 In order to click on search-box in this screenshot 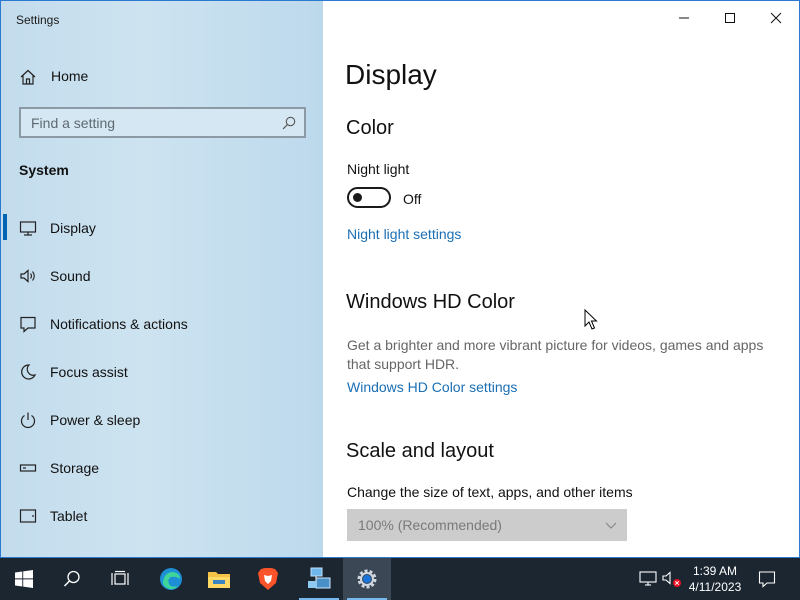, I will do `click(162, 122)`.